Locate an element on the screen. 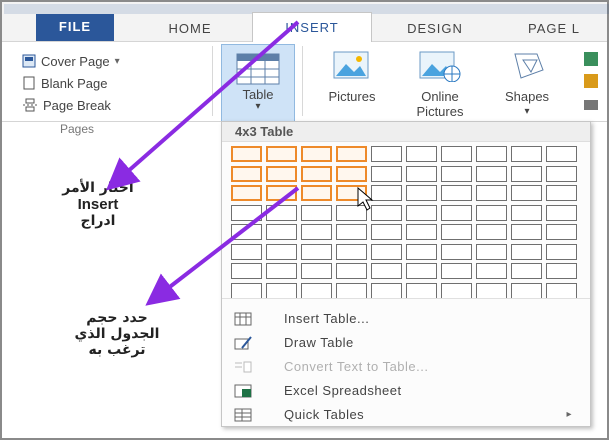 The height and width of the screenshot is (440, 609). shapes-button: Shapes ▾ is located at coordinates (527, 84).